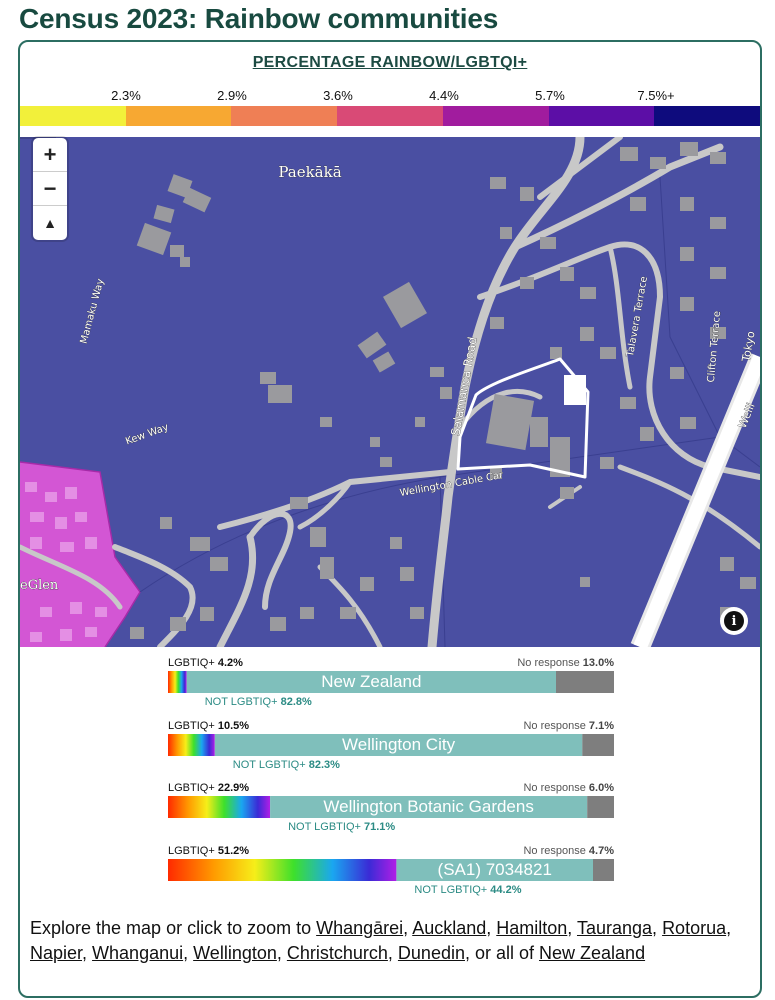  I want to click on lgbt-percentage-label: LGBTIQ+ 4.2%, so click(205, 663).